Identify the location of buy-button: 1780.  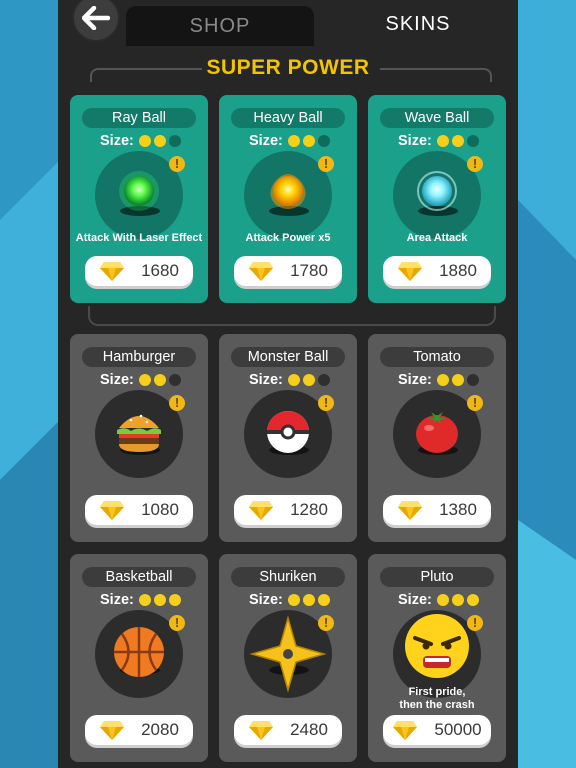
(288, 271).